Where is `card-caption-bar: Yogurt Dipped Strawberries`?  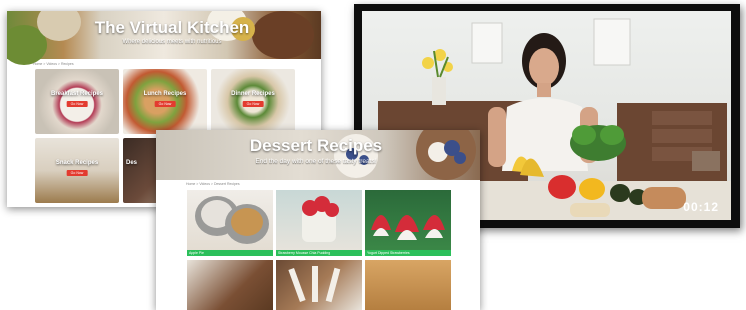
card-caption-bar: Yogurt Dipped Strawberries is located at coordinates (408, 253).